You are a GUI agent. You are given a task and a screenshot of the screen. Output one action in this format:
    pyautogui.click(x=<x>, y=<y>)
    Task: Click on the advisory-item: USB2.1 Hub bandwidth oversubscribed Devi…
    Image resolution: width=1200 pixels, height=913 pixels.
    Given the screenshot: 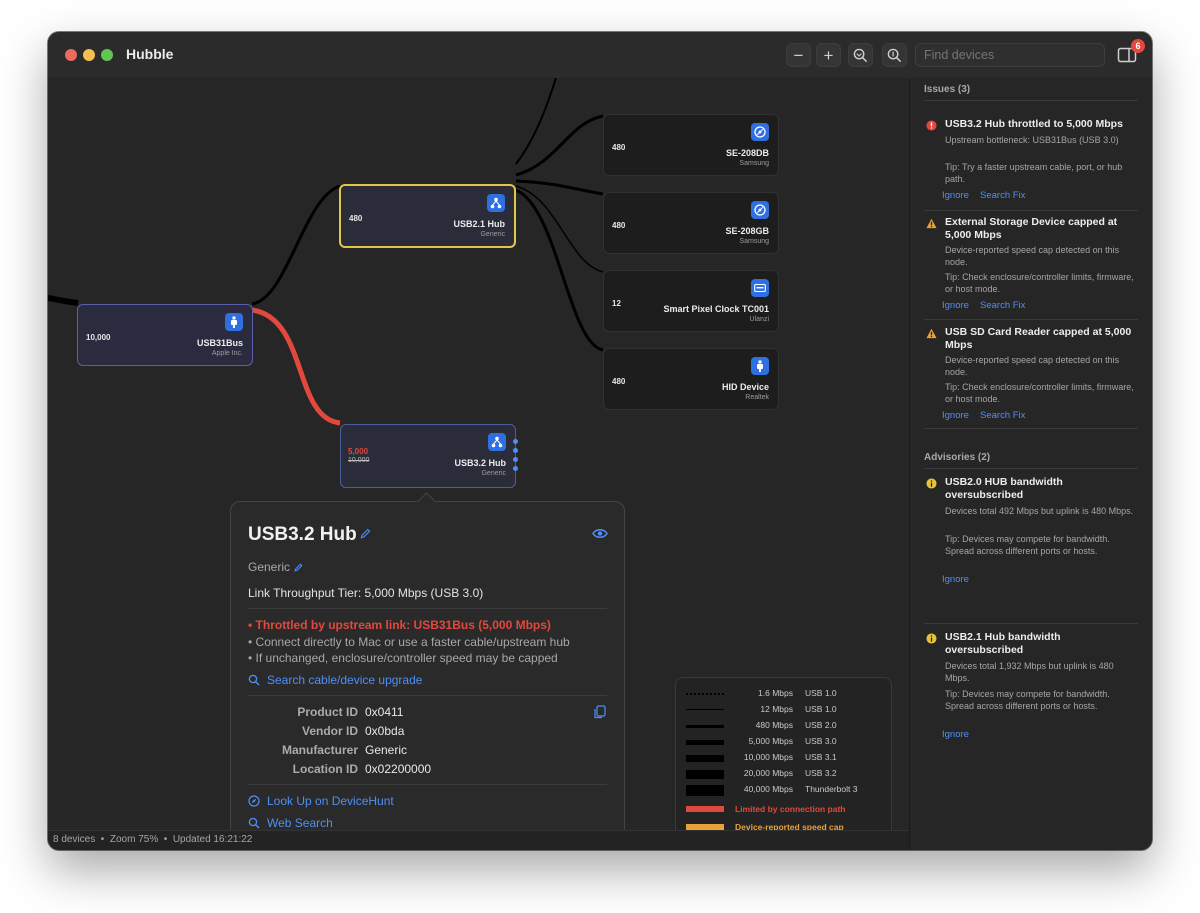 What is the action you would take?
    pyautogui.click(x=1031, y=686)
    